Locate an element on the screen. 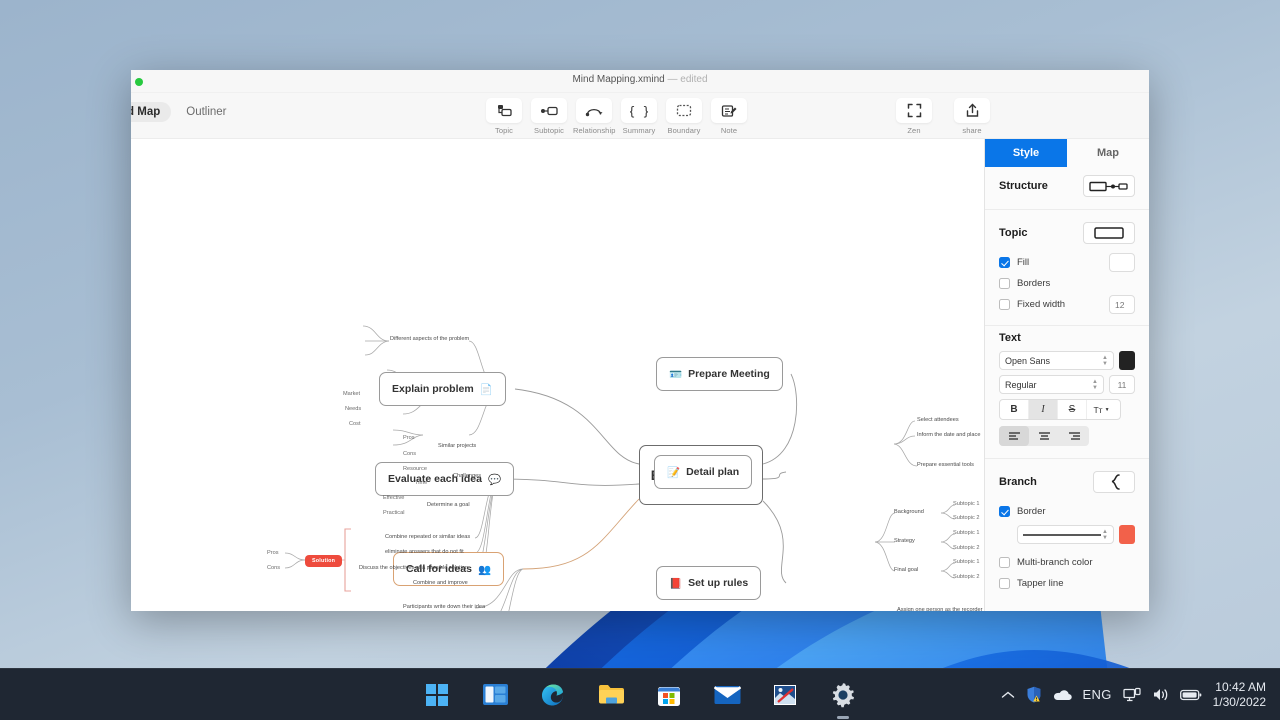  clock: 10:42 AM 1/30/2022 is located at coordinates (1242, 695).